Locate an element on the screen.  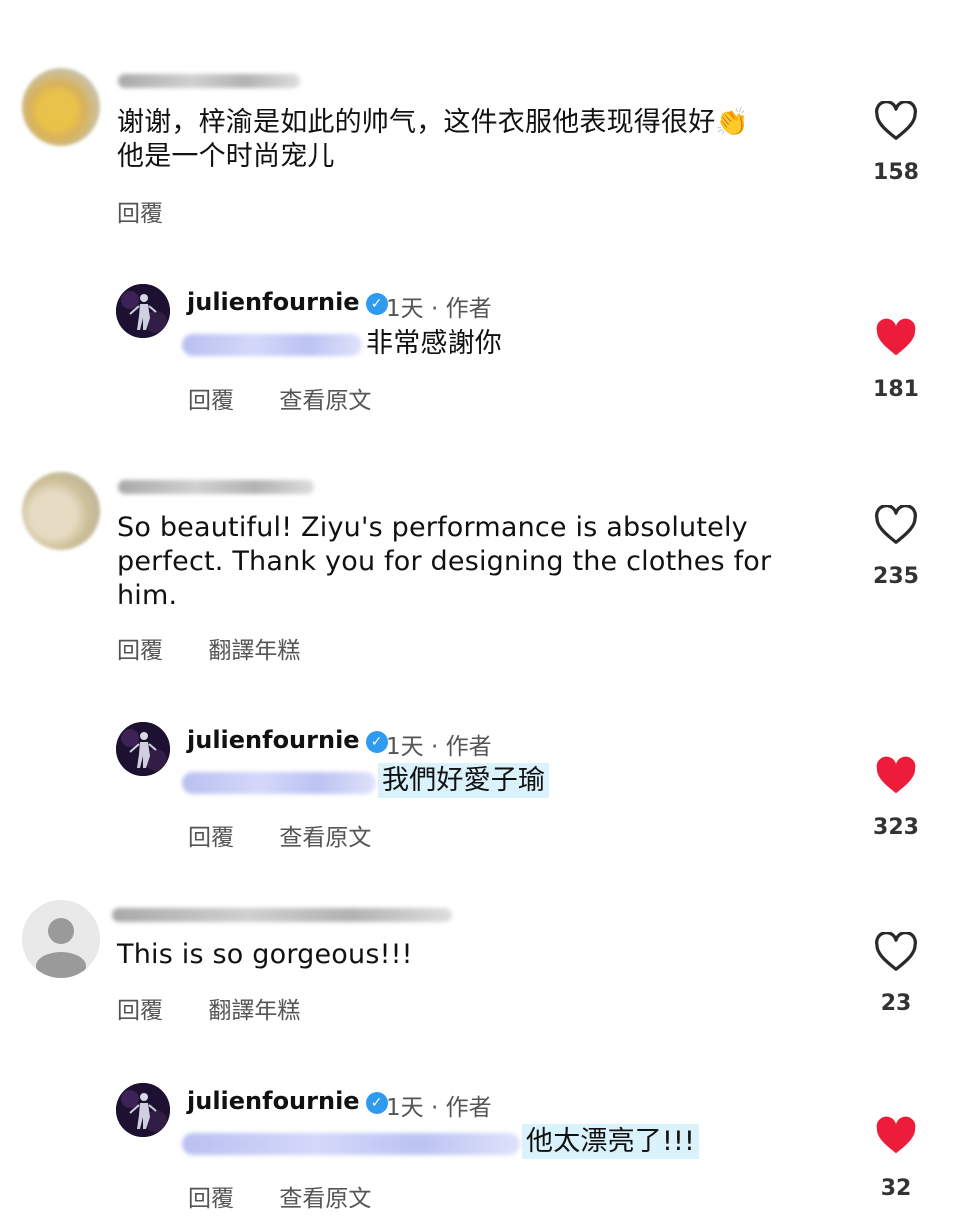
reply-text: 我們好愛子瑜 is located at coordinates (464, 780).